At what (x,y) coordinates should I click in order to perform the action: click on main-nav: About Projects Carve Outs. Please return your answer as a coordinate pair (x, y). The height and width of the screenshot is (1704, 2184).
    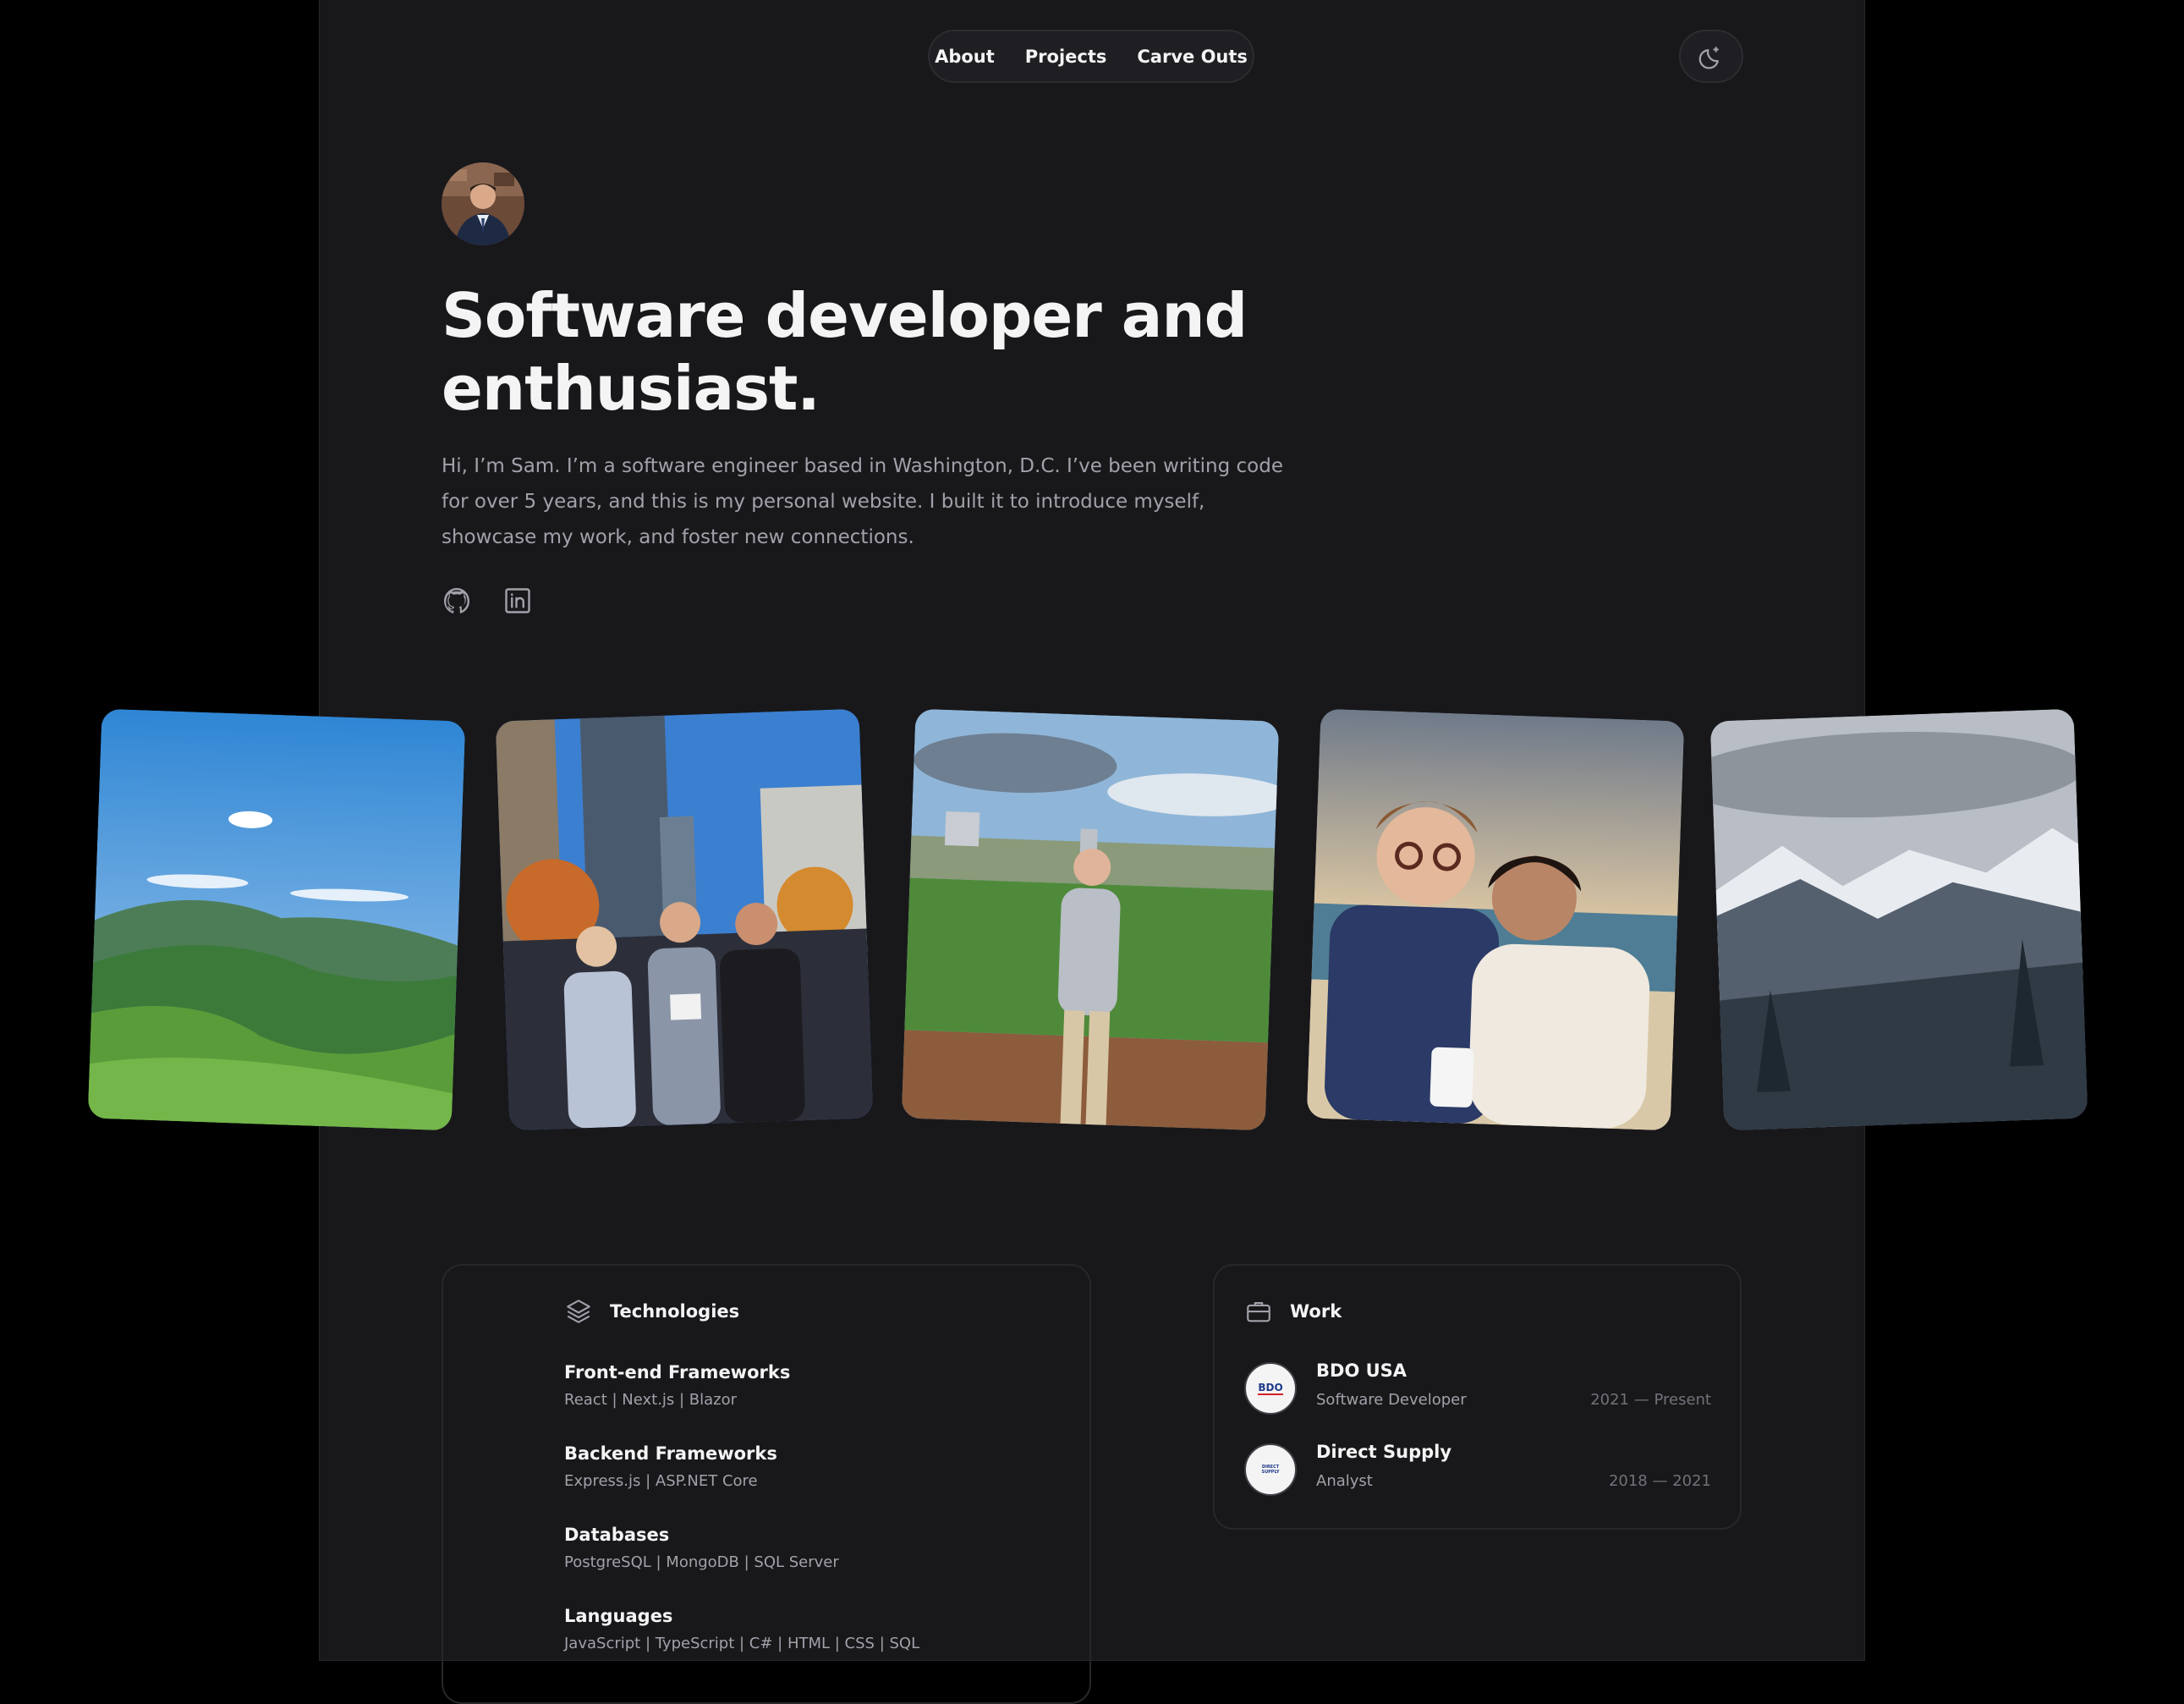
    Looking at the image, I should click on (1091, 57).